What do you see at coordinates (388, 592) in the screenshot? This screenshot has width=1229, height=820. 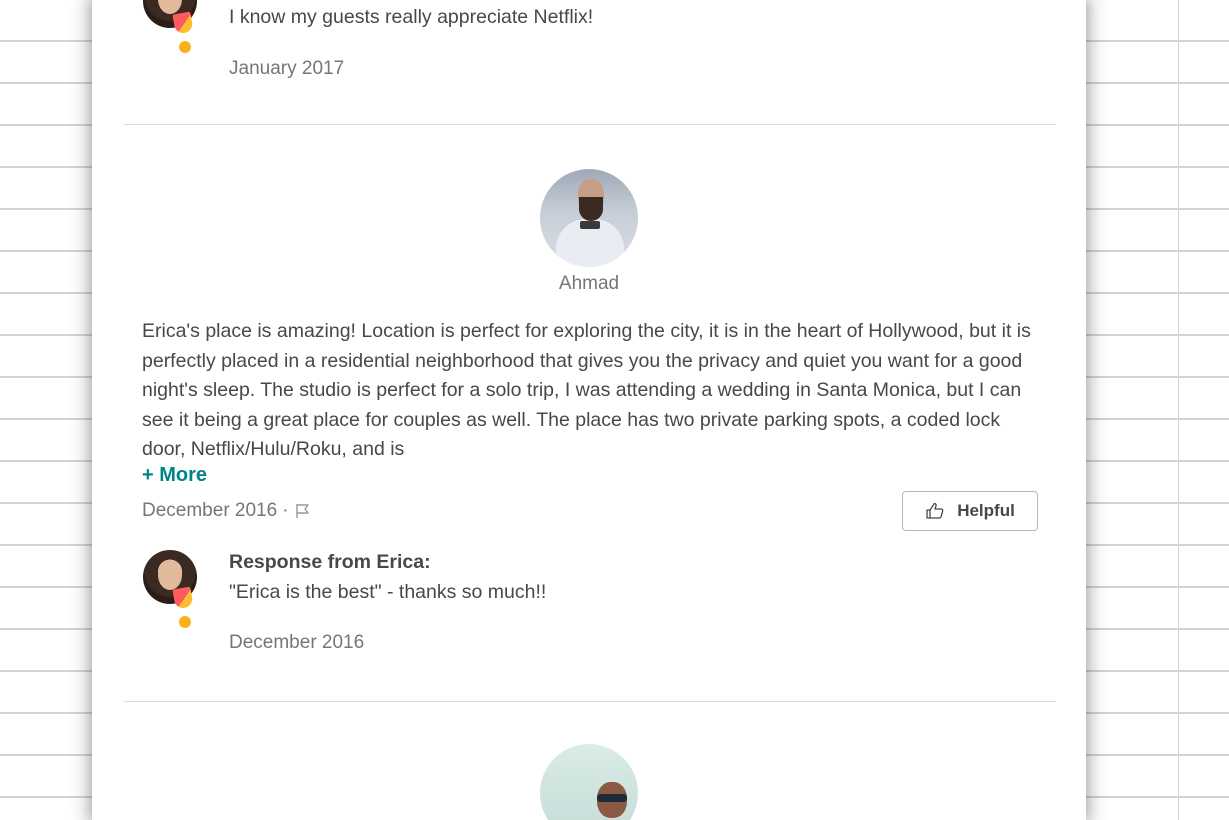 I see `response-text: "Erica is the best" - thanks so much!!` at bounding box center [388, 592].